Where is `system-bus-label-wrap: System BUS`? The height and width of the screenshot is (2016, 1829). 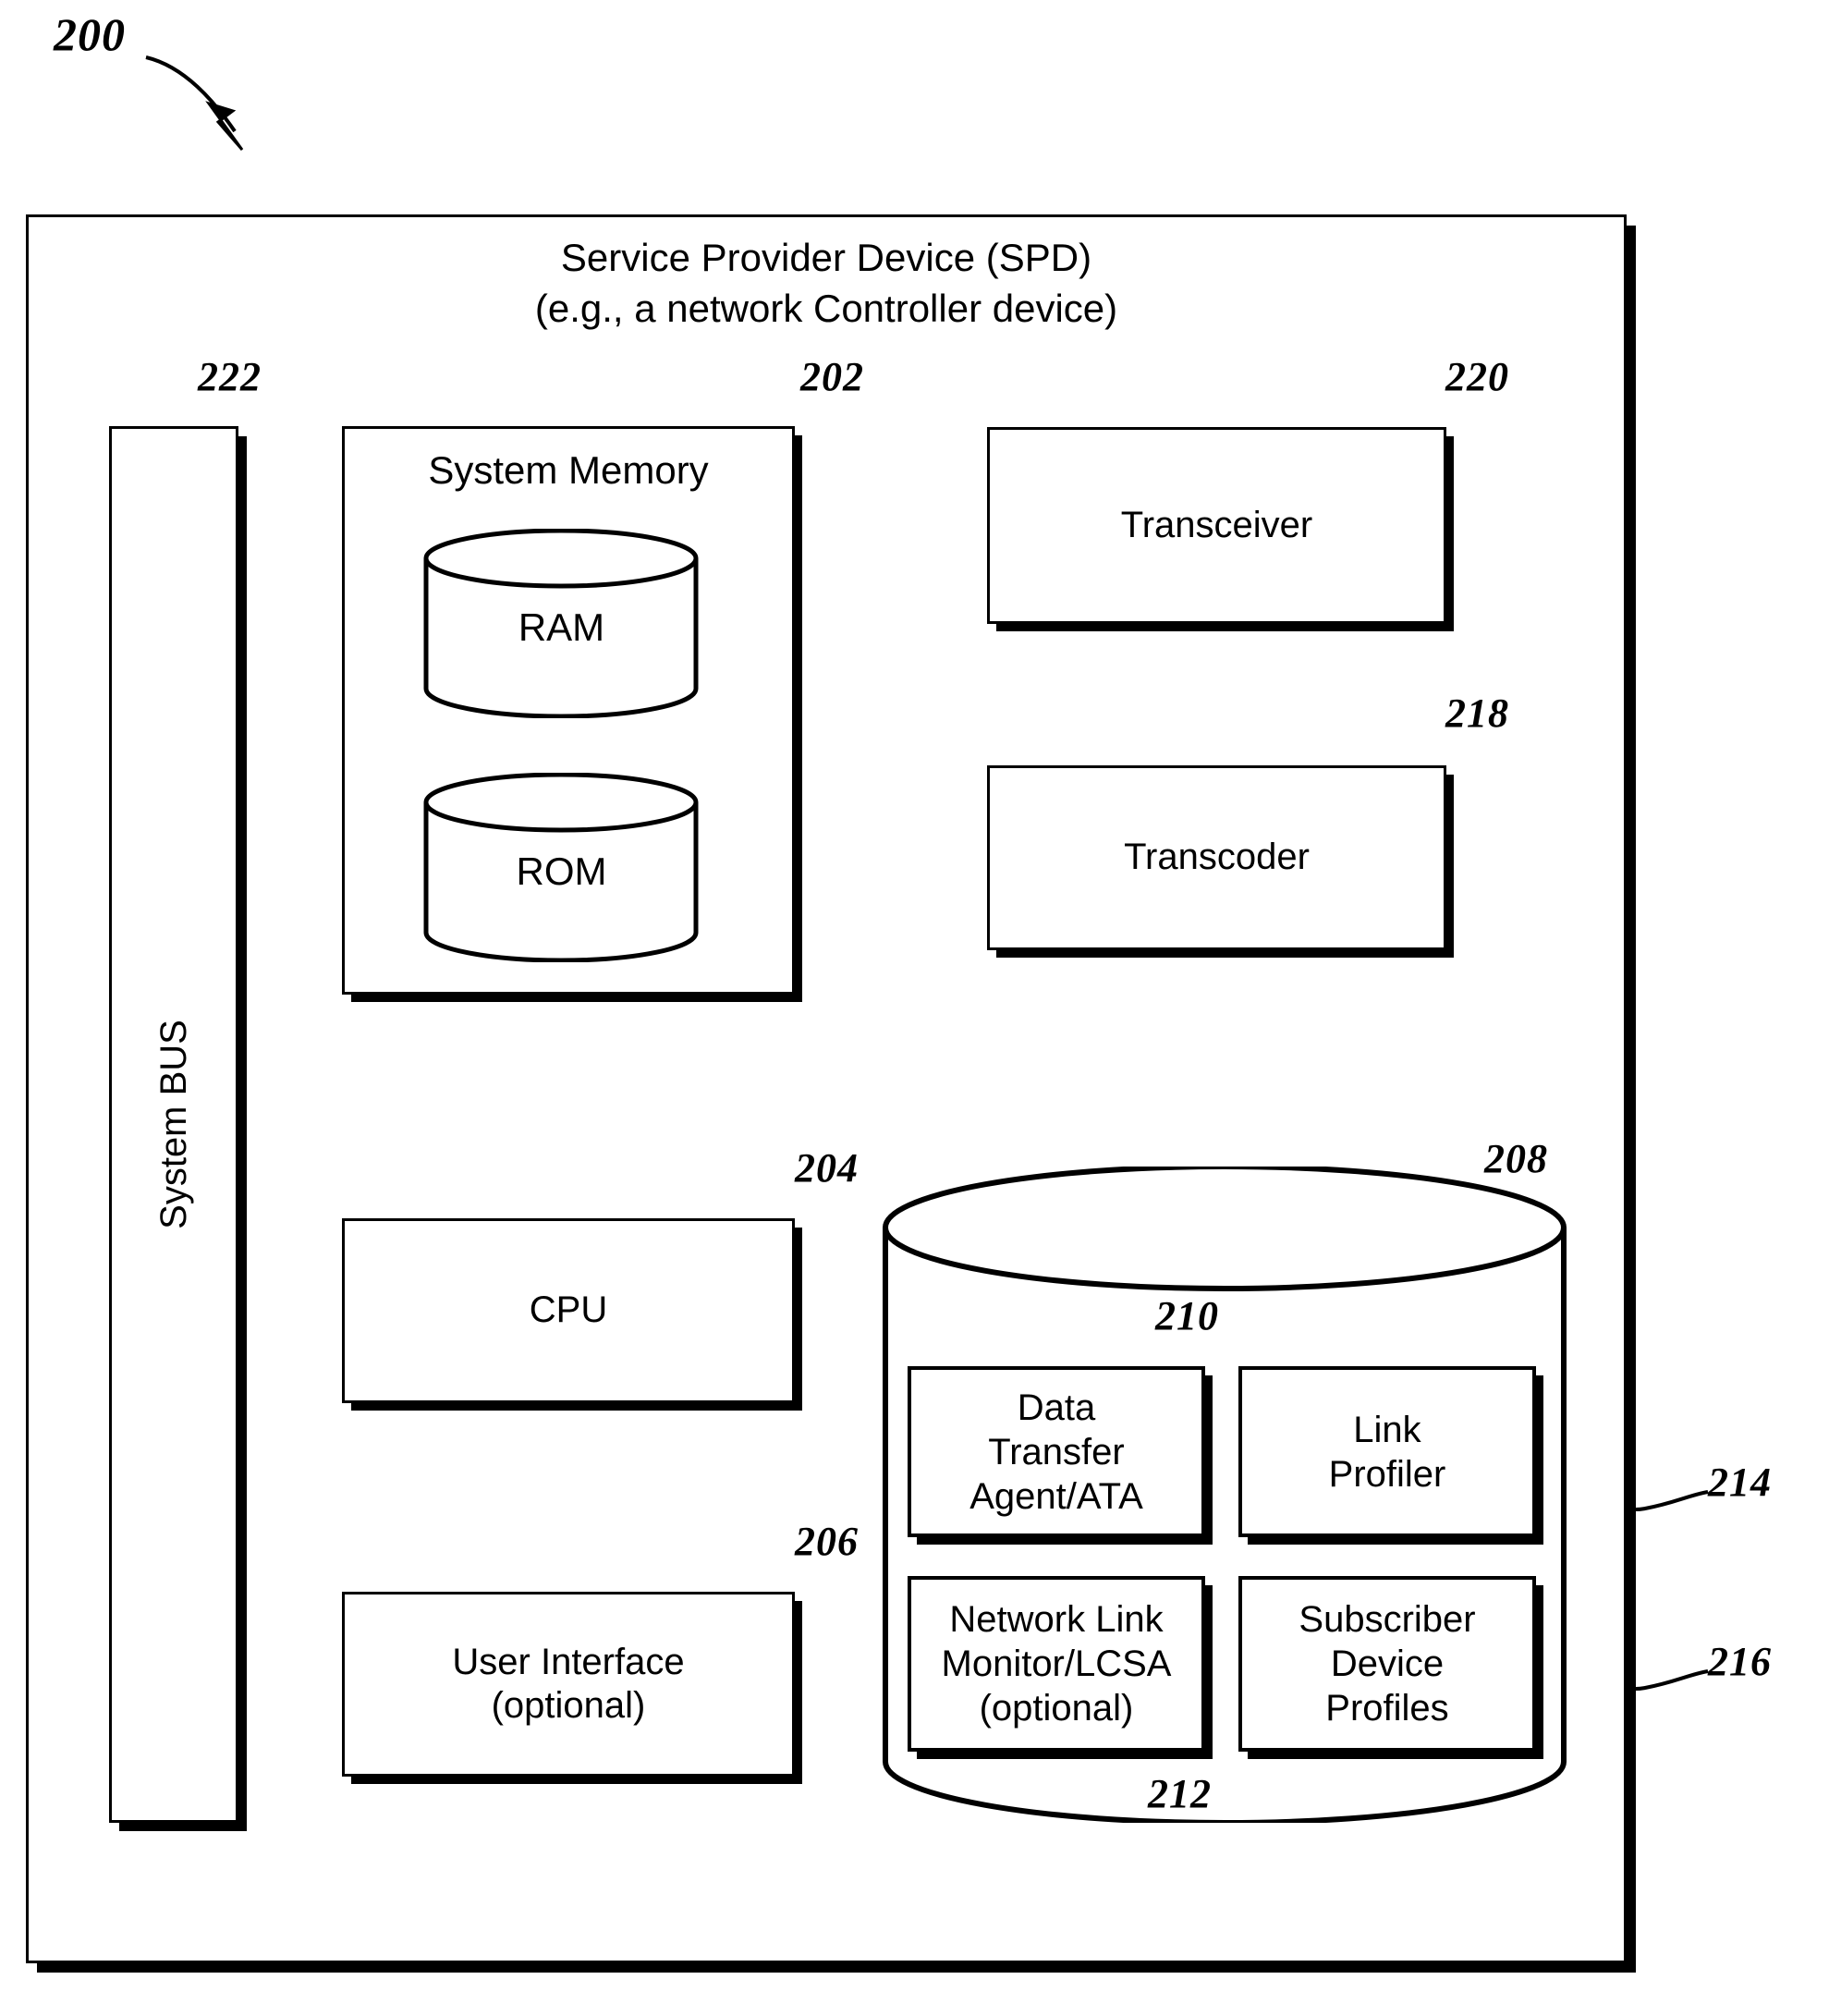
system-bus-label-wrap: System BUS is located at coordinates (173, 1124).